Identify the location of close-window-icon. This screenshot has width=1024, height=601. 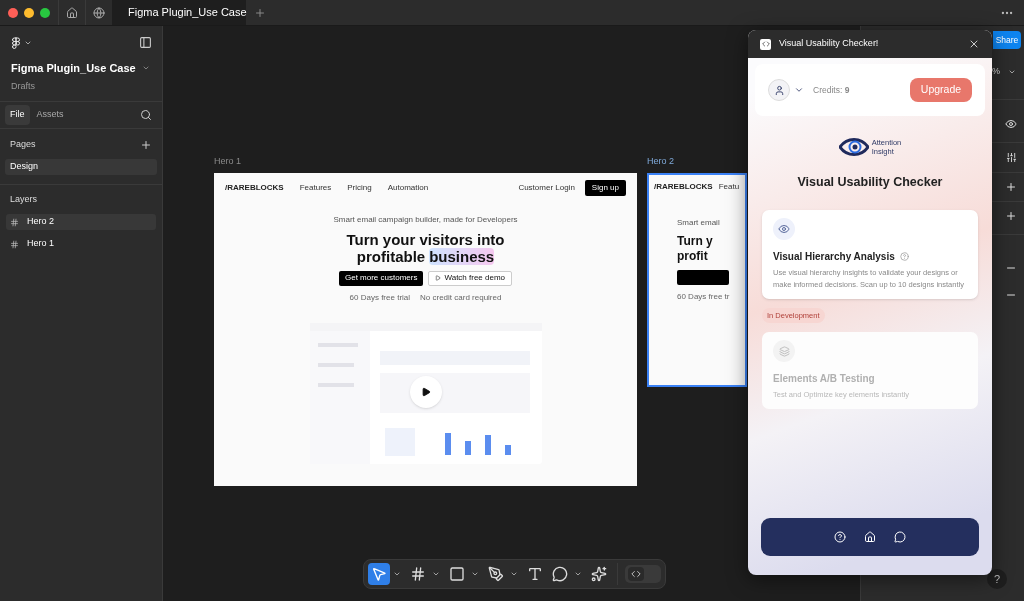
(13, 12).